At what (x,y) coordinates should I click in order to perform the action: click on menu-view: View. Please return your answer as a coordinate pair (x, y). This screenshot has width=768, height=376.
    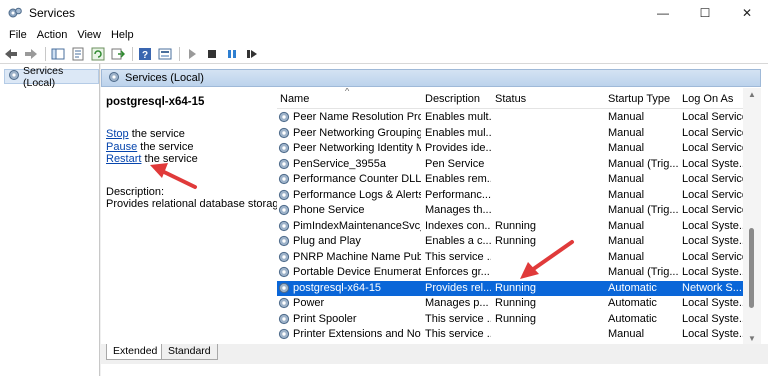
    Looking at the image, I should click on (89, 35).